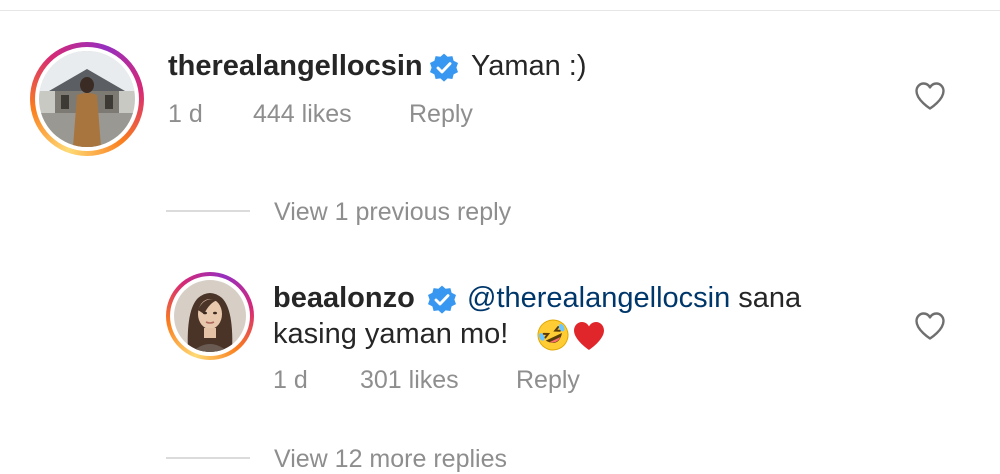 The image size is (1000, 474). What do you see at coordinates (344, 298) in the screenshot?
I see `comment-username: beaalonzo` at bounding box center [344, 298].